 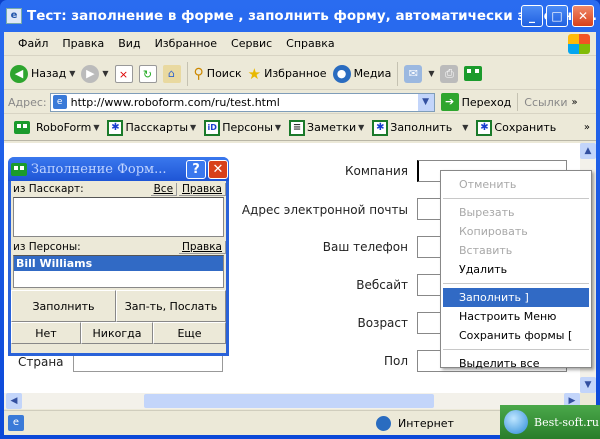 What do you see at coordinates (449, 102) in the screenshot?
I see `go-arrow-icon: ➔` at bounding box center [449, 102].